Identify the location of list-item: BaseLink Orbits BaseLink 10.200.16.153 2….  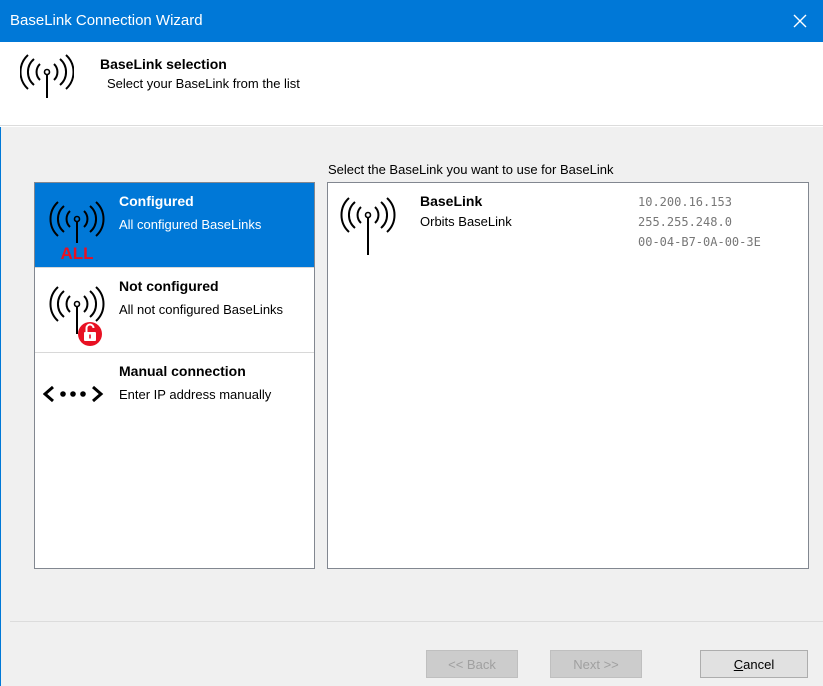
(568, 223).